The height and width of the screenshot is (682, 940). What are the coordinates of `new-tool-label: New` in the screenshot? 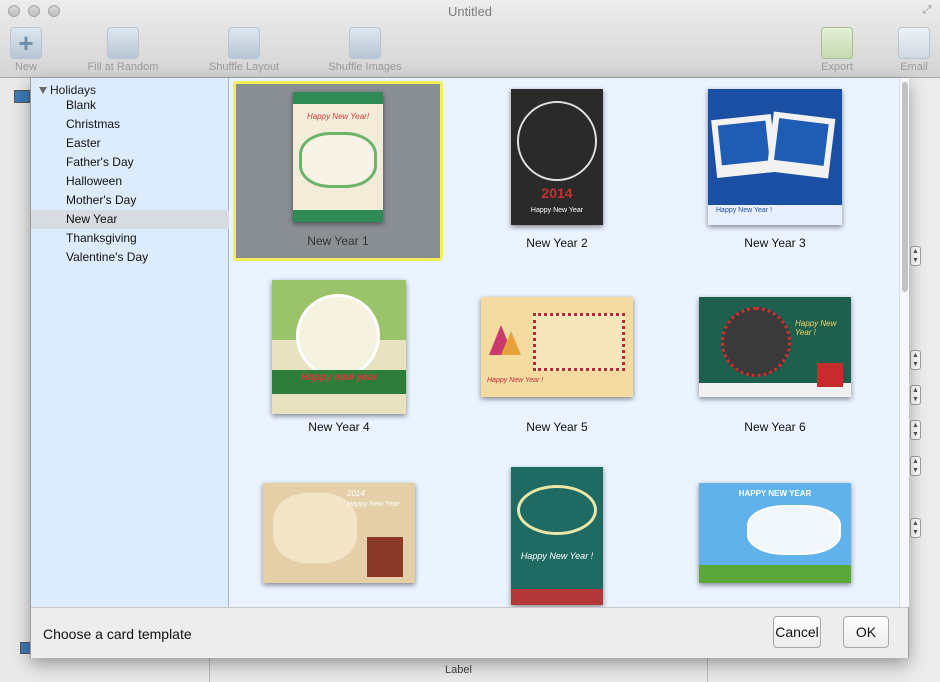 It's located at (25, 67).